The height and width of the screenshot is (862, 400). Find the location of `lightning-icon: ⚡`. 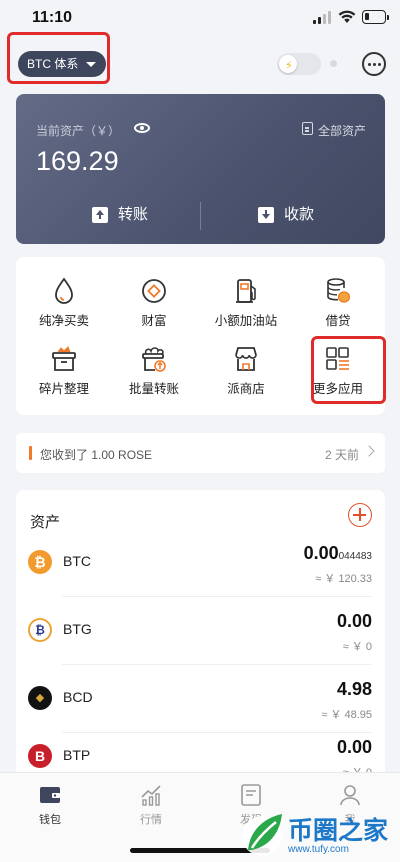

lightning-icon: ⚡ is located at coordinates (289, 66).